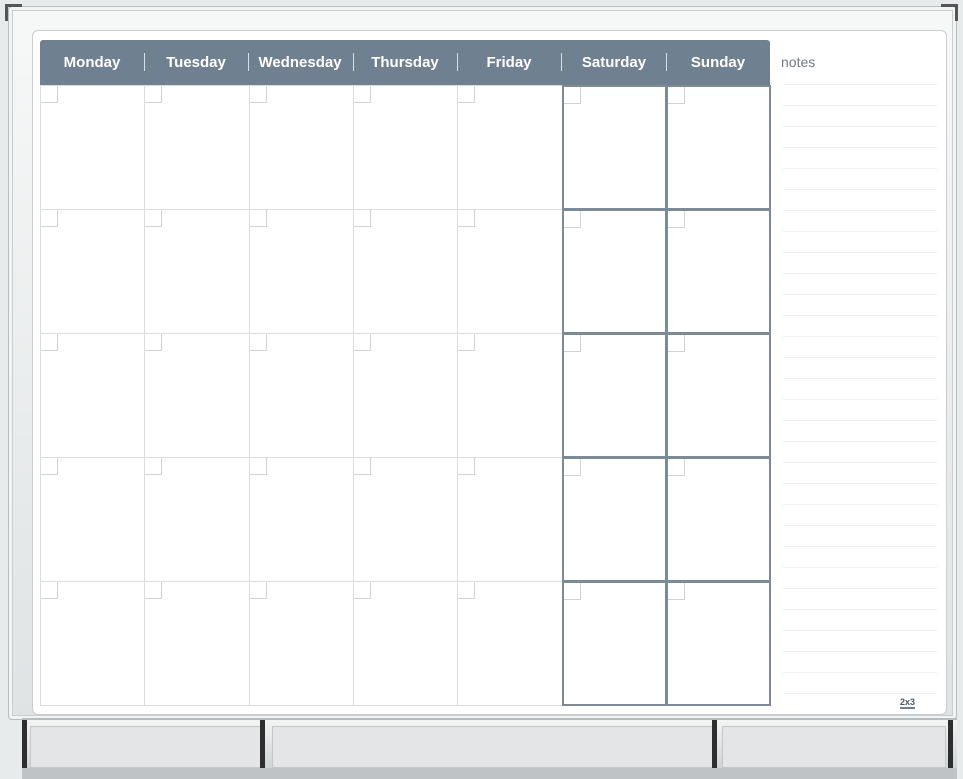 The image size is (963, 779). I want to click on bottom-rail, so click(489, 773).